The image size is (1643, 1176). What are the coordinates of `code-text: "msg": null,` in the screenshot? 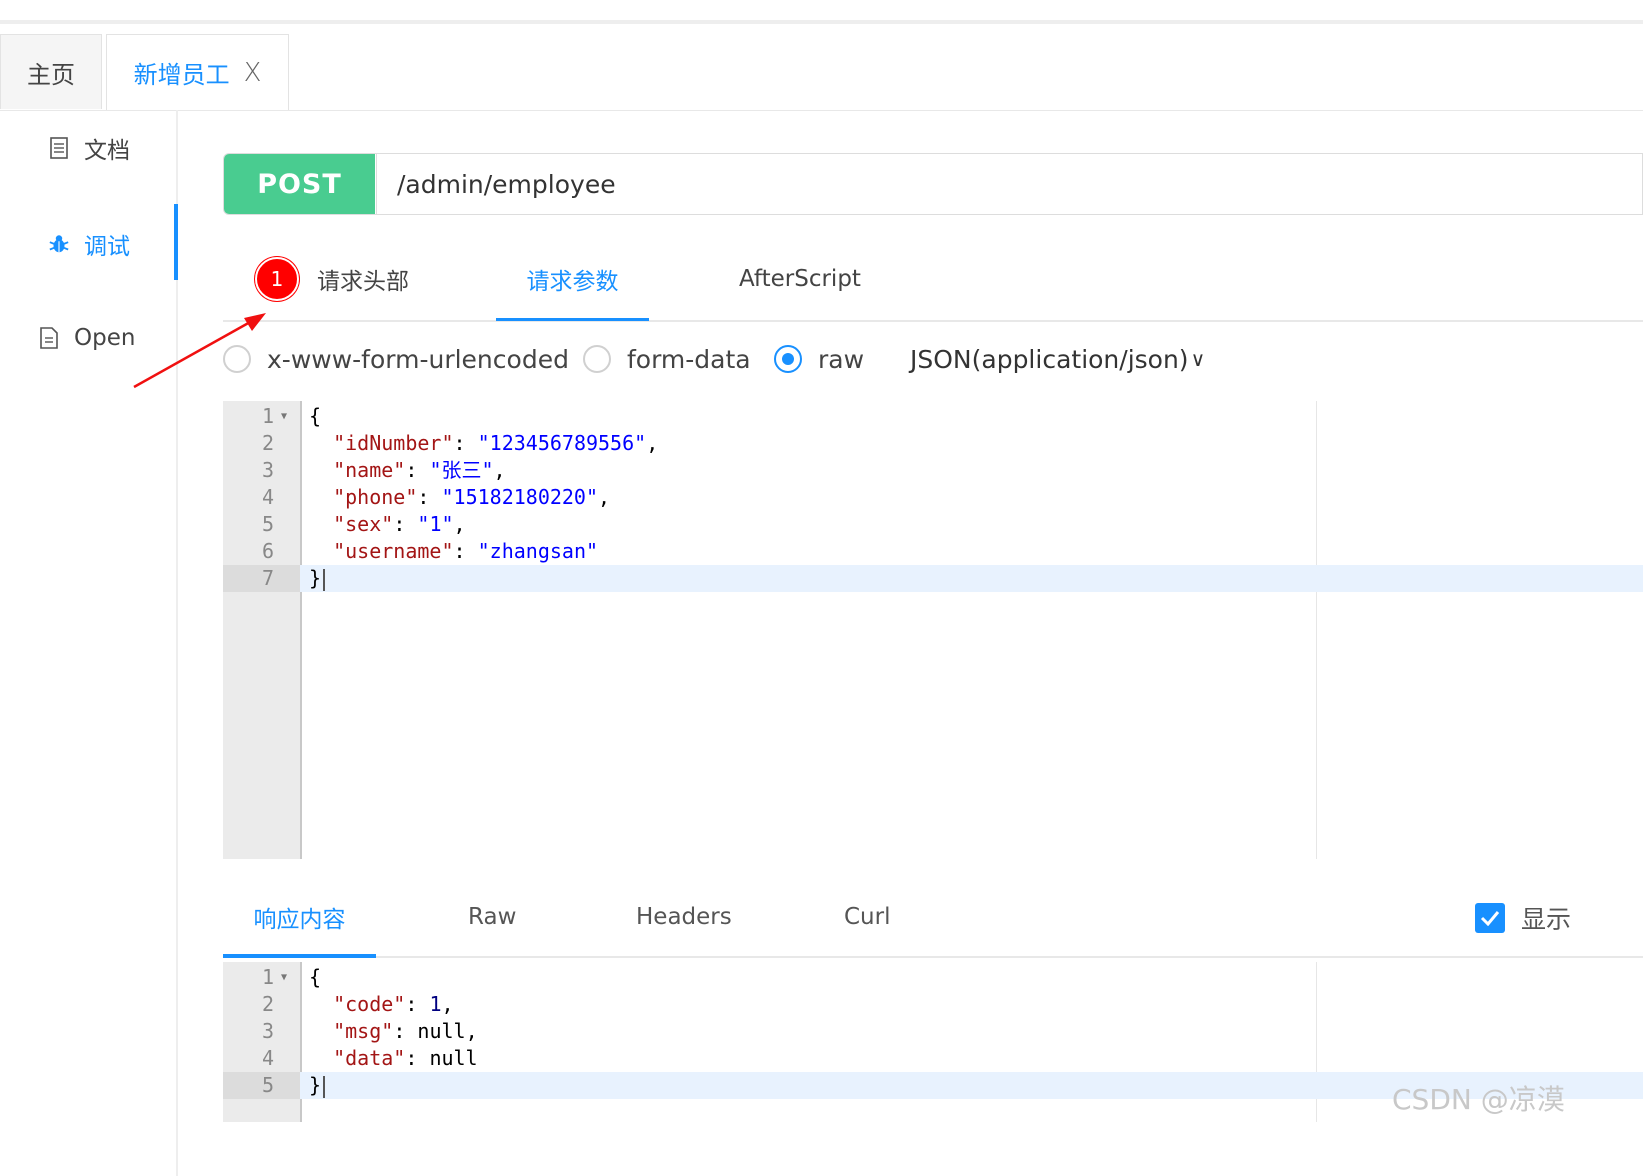 It's located at (405, 1031).